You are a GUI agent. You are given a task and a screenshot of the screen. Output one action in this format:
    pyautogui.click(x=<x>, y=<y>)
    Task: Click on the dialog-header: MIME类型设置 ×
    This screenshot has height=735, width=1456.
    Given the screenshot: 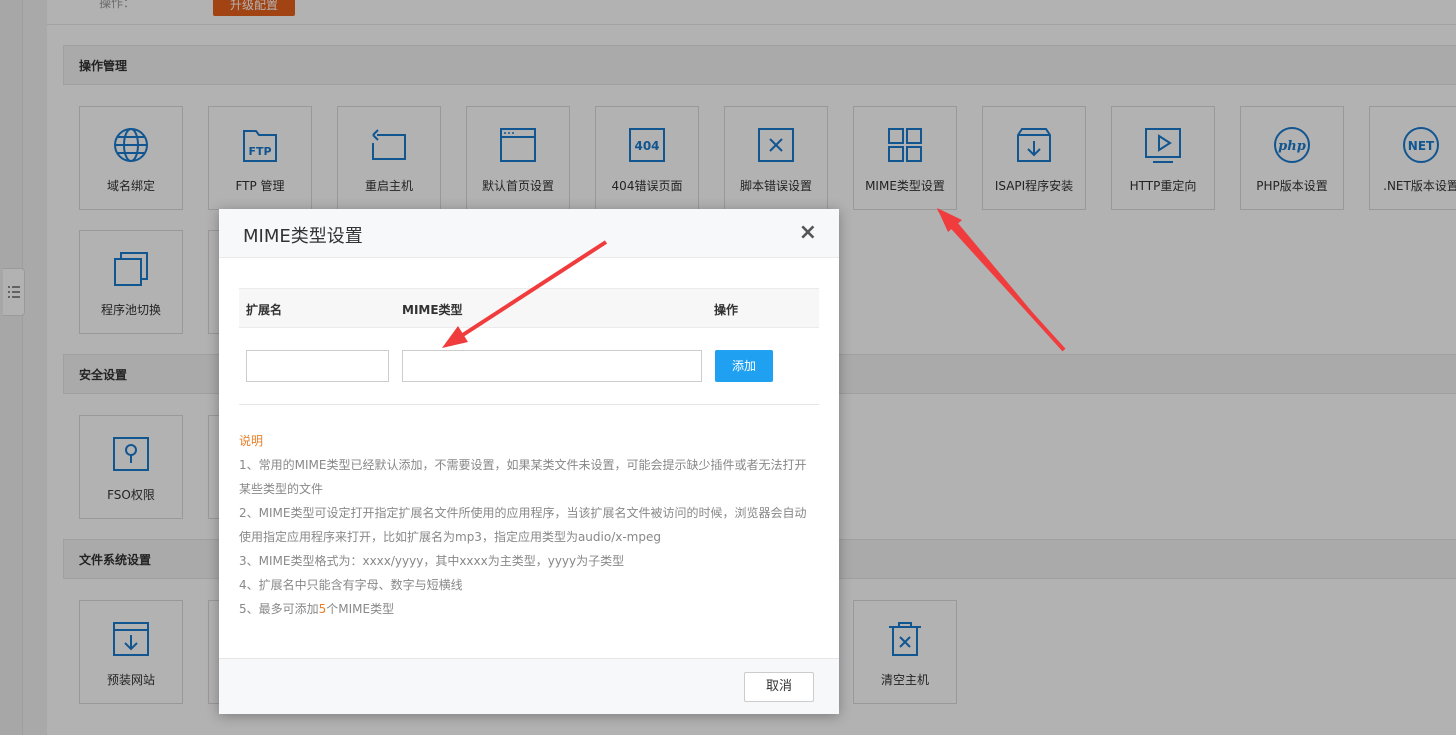 What is the action you would take?
    pyautogui.click(x=529, y=233)
    